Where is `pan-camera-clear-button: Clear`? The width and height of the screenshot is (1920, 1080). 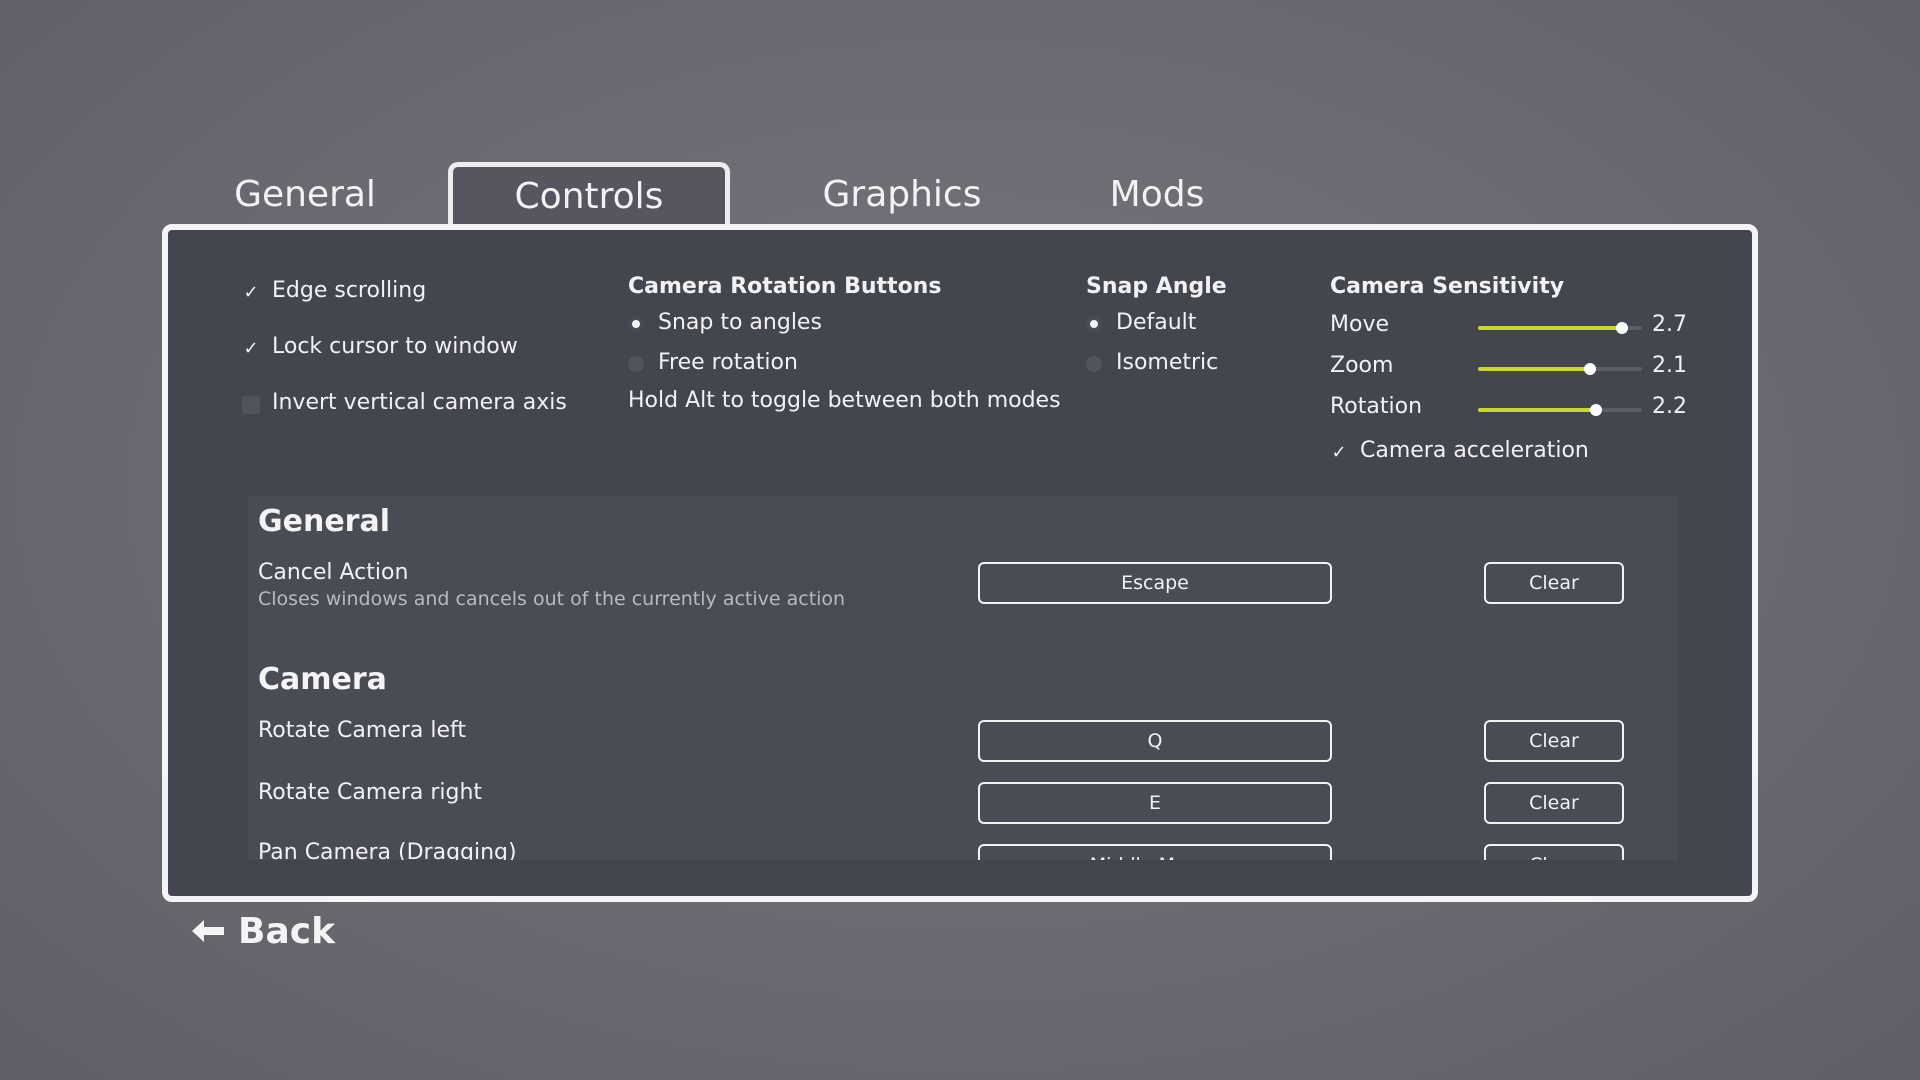
pan-camera-clear-button: Clear is located at coordinates (1554, 852).